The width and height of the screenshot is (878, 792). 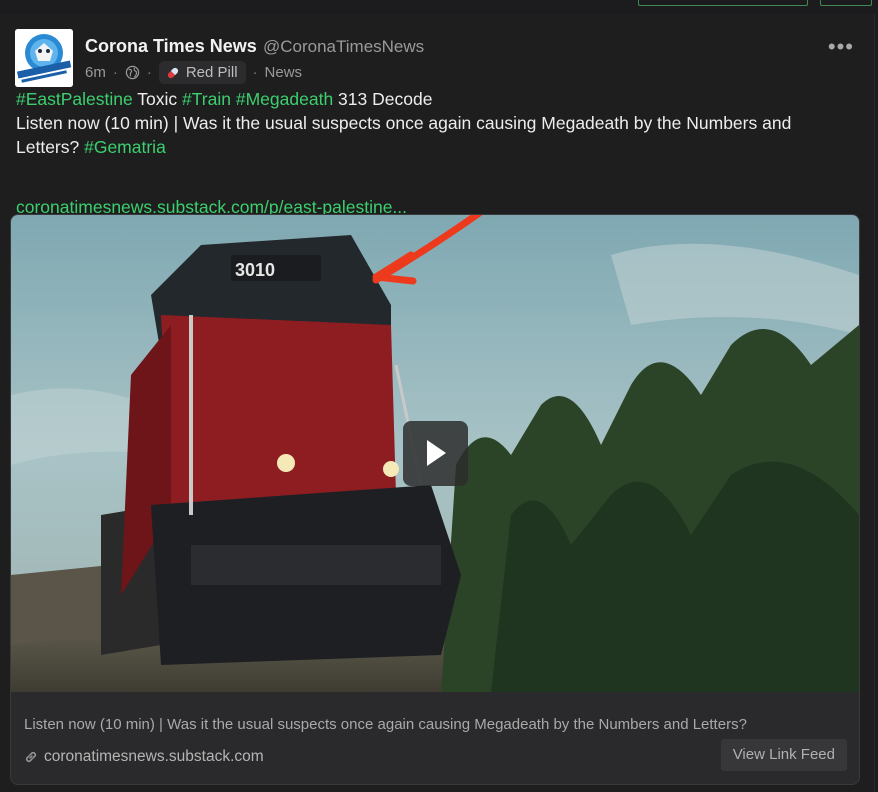 What do you see at coordinates (157, 99) in the screenshot?
I see `body-text: Toxic` at bounding box center [157, 99].